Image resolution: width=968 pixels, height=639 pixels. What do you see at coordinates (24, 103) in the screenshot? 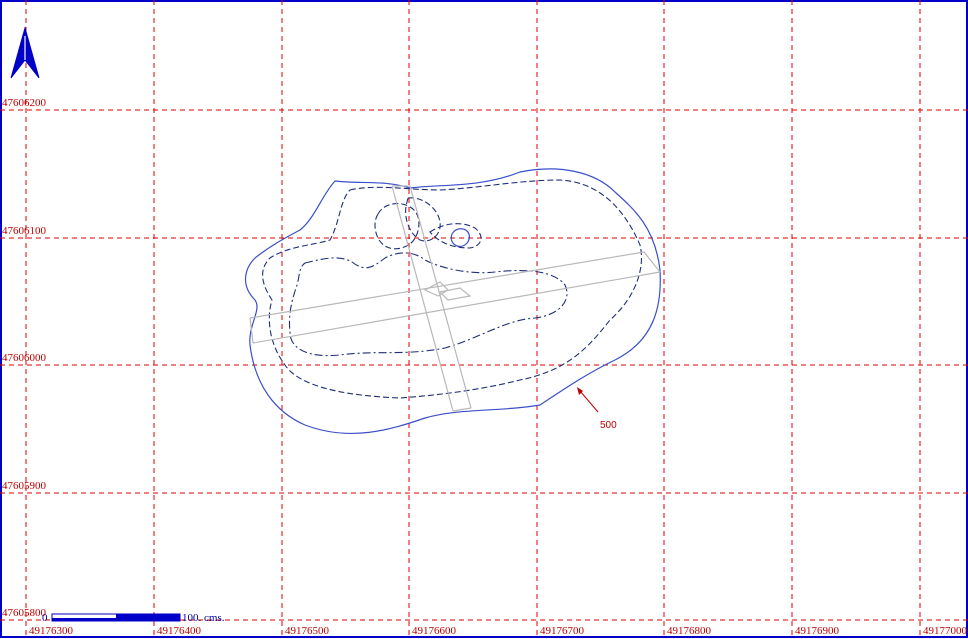
I see `y-label: 47606200` at bounding box center [24, 103].